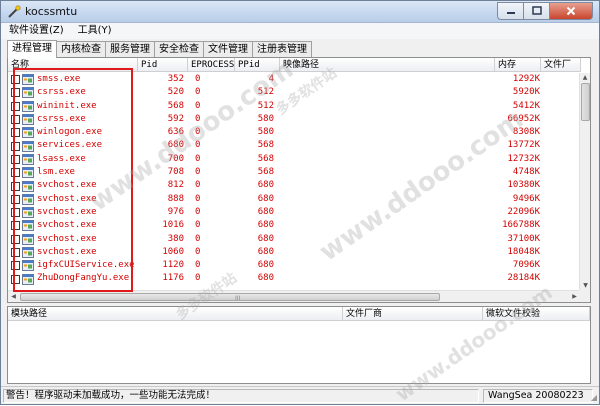 This screenshot has height=406, width=600. I want to click on table-row: ZhuDongFangYu.exe 1176 0 680 28184K, so click(294, 278).